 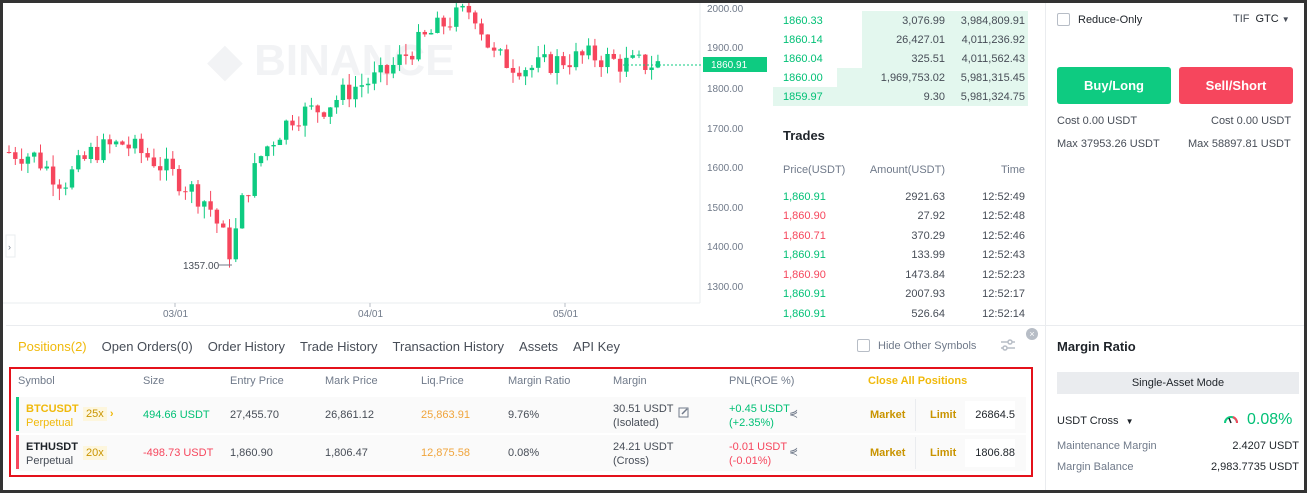 I want to click on tab-order-history: Order History, so click(x=246, y=346).